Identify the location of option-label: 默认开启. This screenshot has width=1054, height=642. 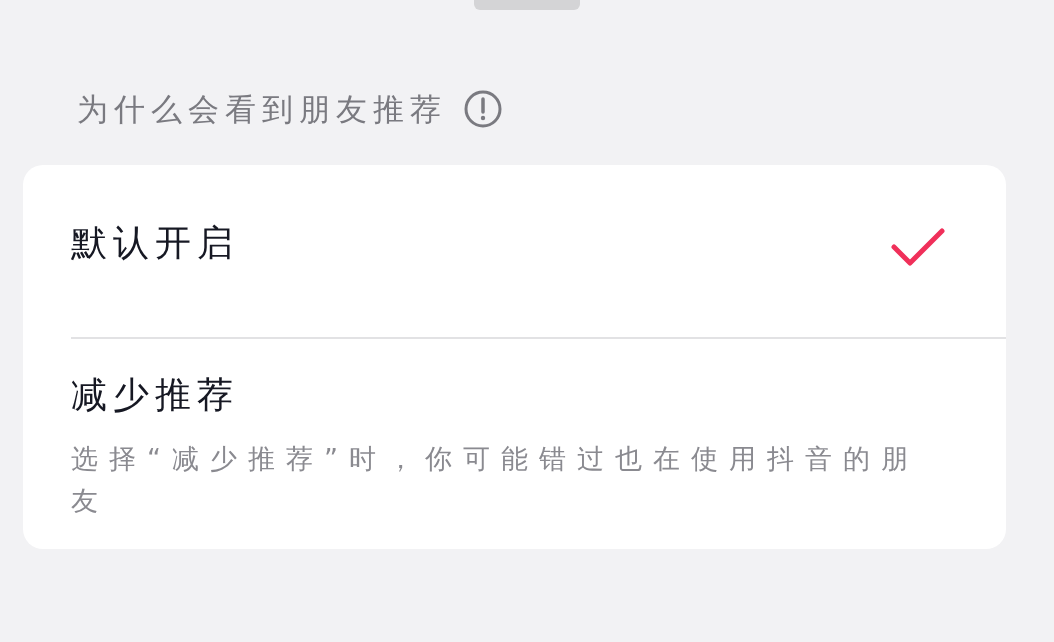
(155, 242).